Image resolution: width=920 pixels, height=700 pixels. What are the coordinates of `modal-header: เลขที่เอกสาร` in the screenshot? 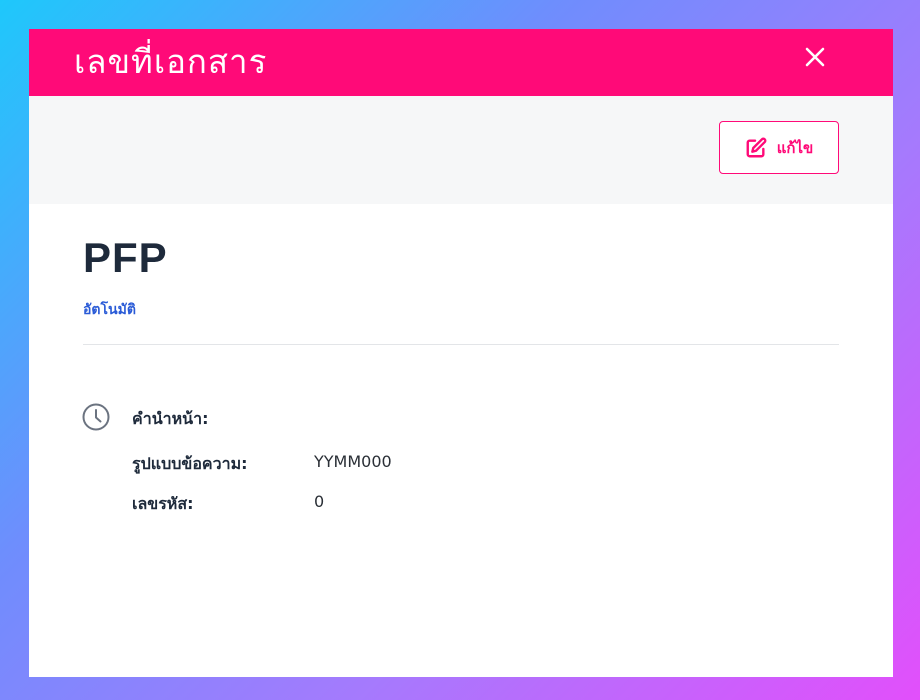 It's located at (461, 62).